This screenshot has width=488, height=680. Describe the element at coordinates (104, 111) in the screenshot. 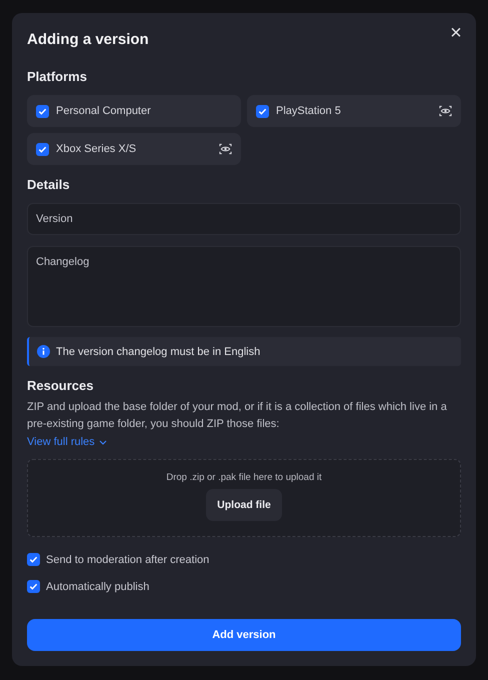

I see `platform-label: Personal Computer` at that location.